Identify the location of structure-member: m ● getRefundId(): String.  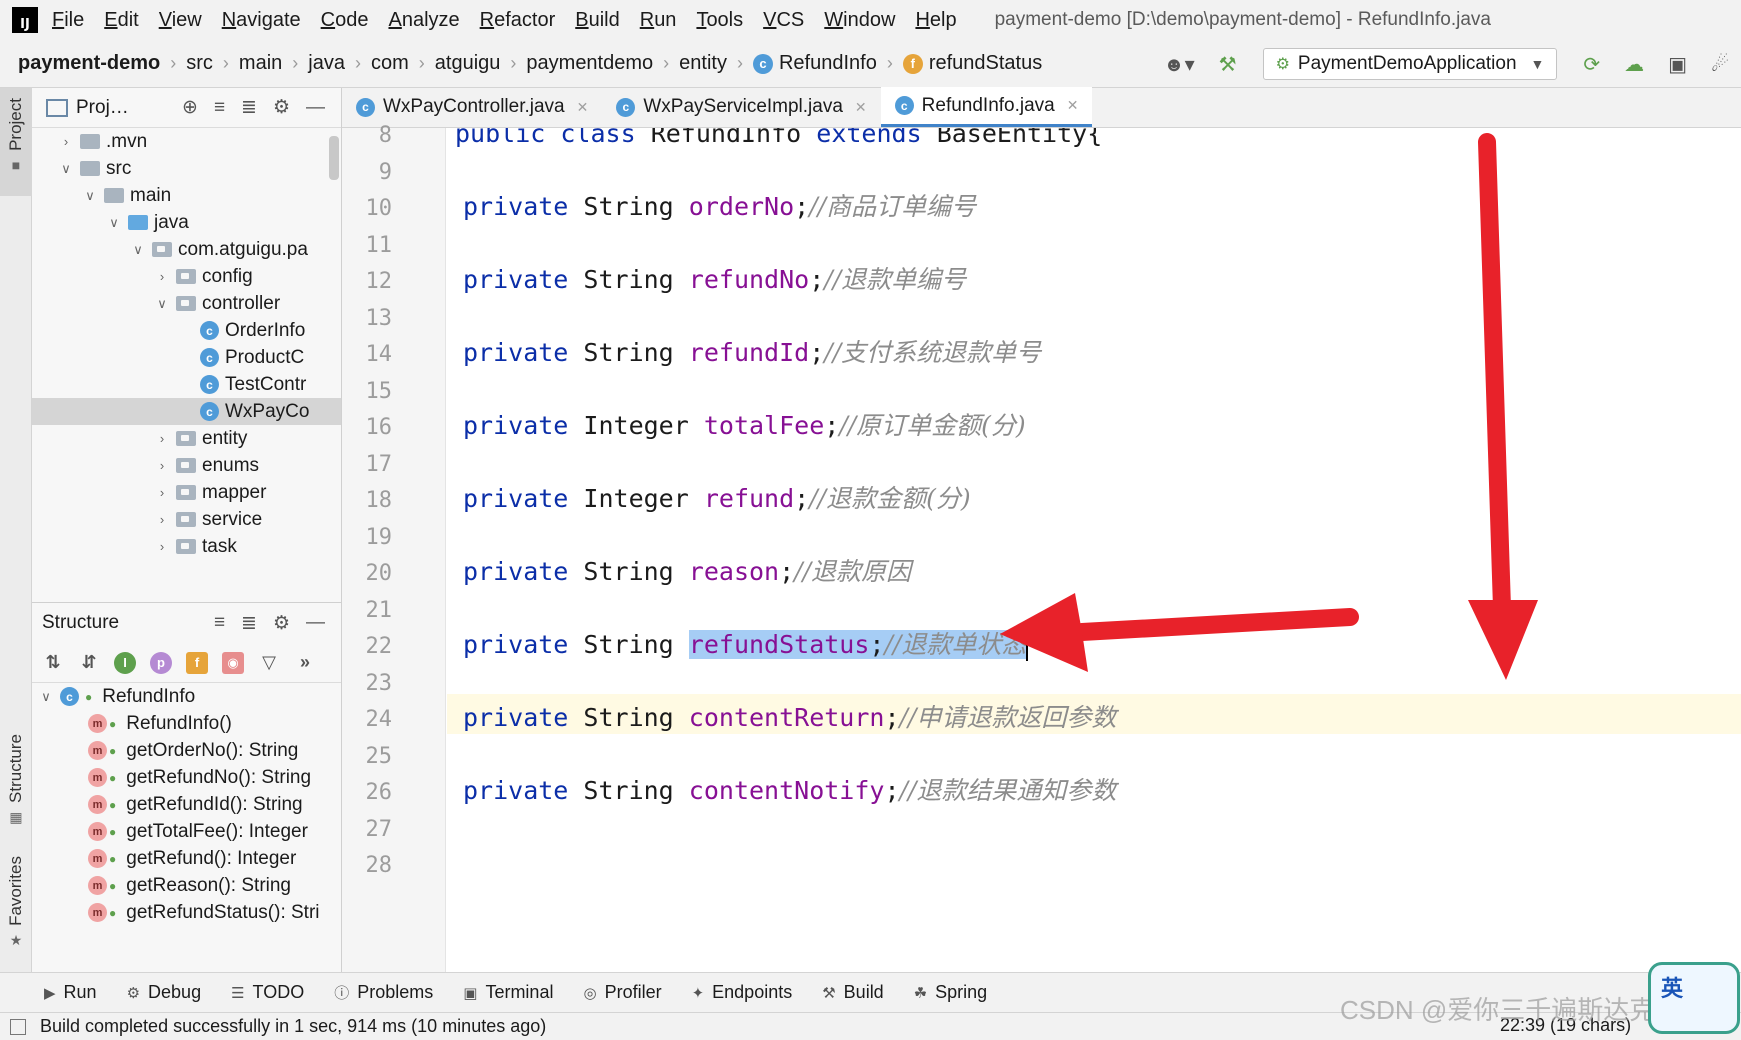
(186, 804).